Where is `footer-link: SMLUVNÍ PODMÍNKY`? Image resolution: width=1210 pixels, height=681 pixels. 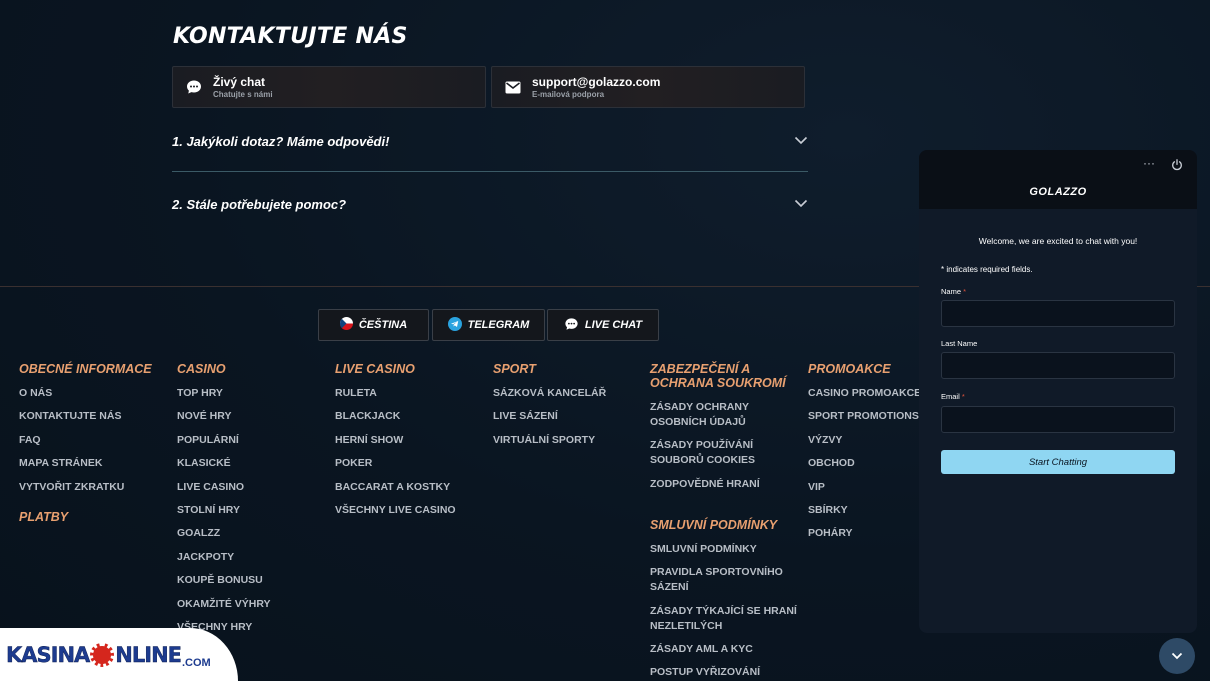
footer-link: SMLUVNÍ PODMÍNKY is located at coordinates (725, 549).